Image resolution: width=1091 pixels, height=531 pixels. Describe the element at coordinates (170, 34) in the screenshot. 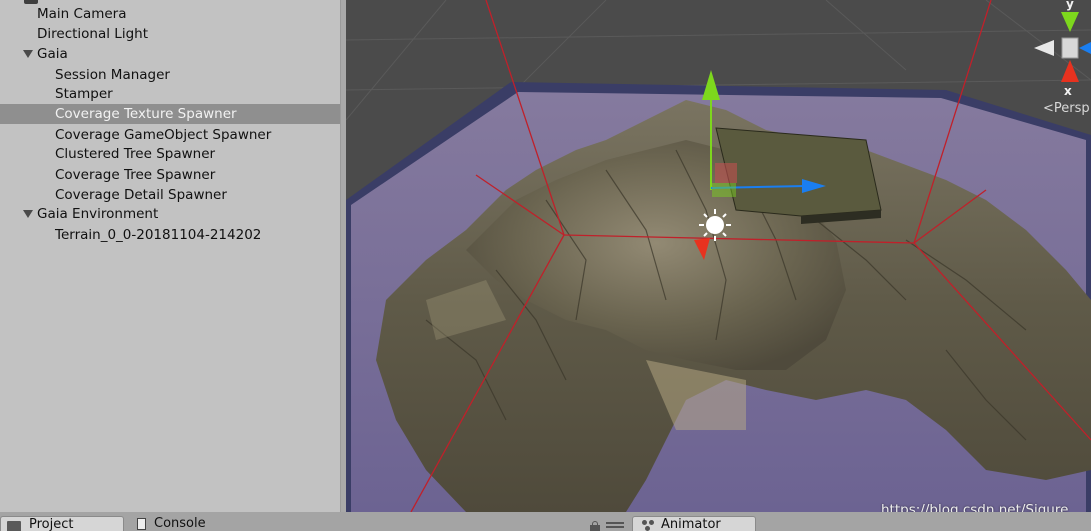

I see `hierarchy-item-directional-light: Directional Light` at that location.